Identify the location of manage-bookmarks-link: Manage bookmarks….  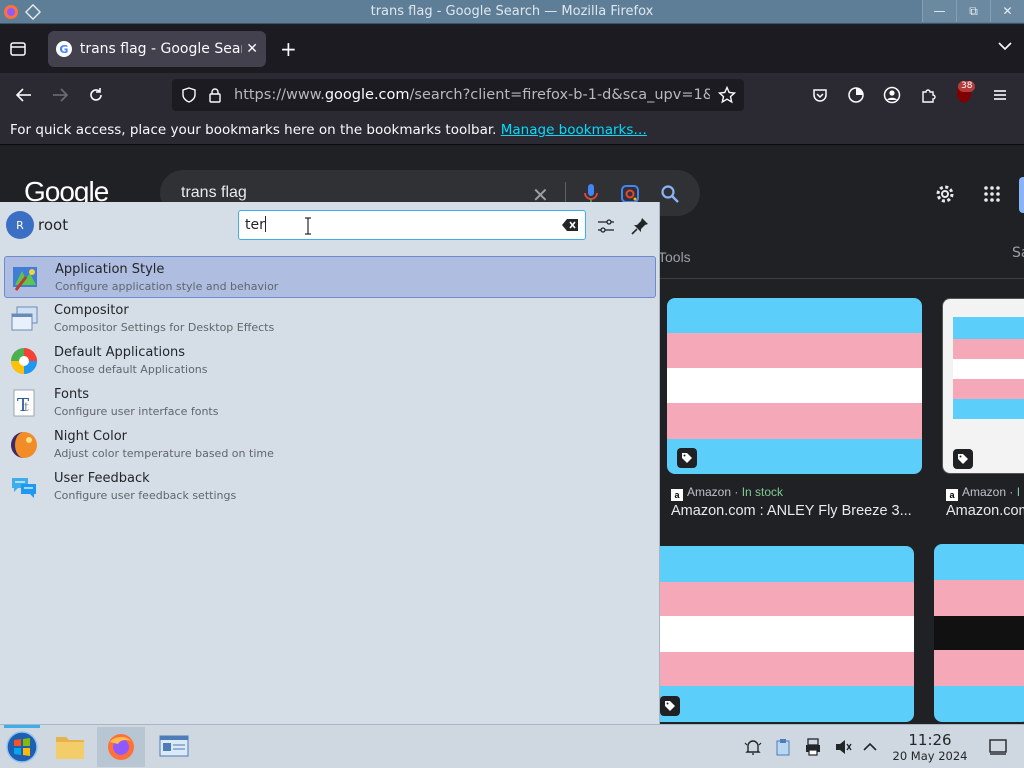
(574, 130).